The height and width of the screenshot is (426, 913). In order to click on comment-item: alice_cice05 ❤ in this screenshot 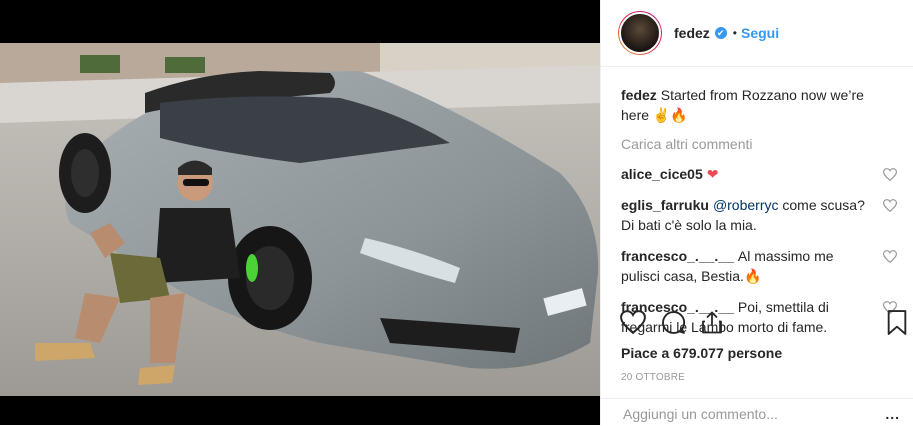, I will do `click(759, 174)`.